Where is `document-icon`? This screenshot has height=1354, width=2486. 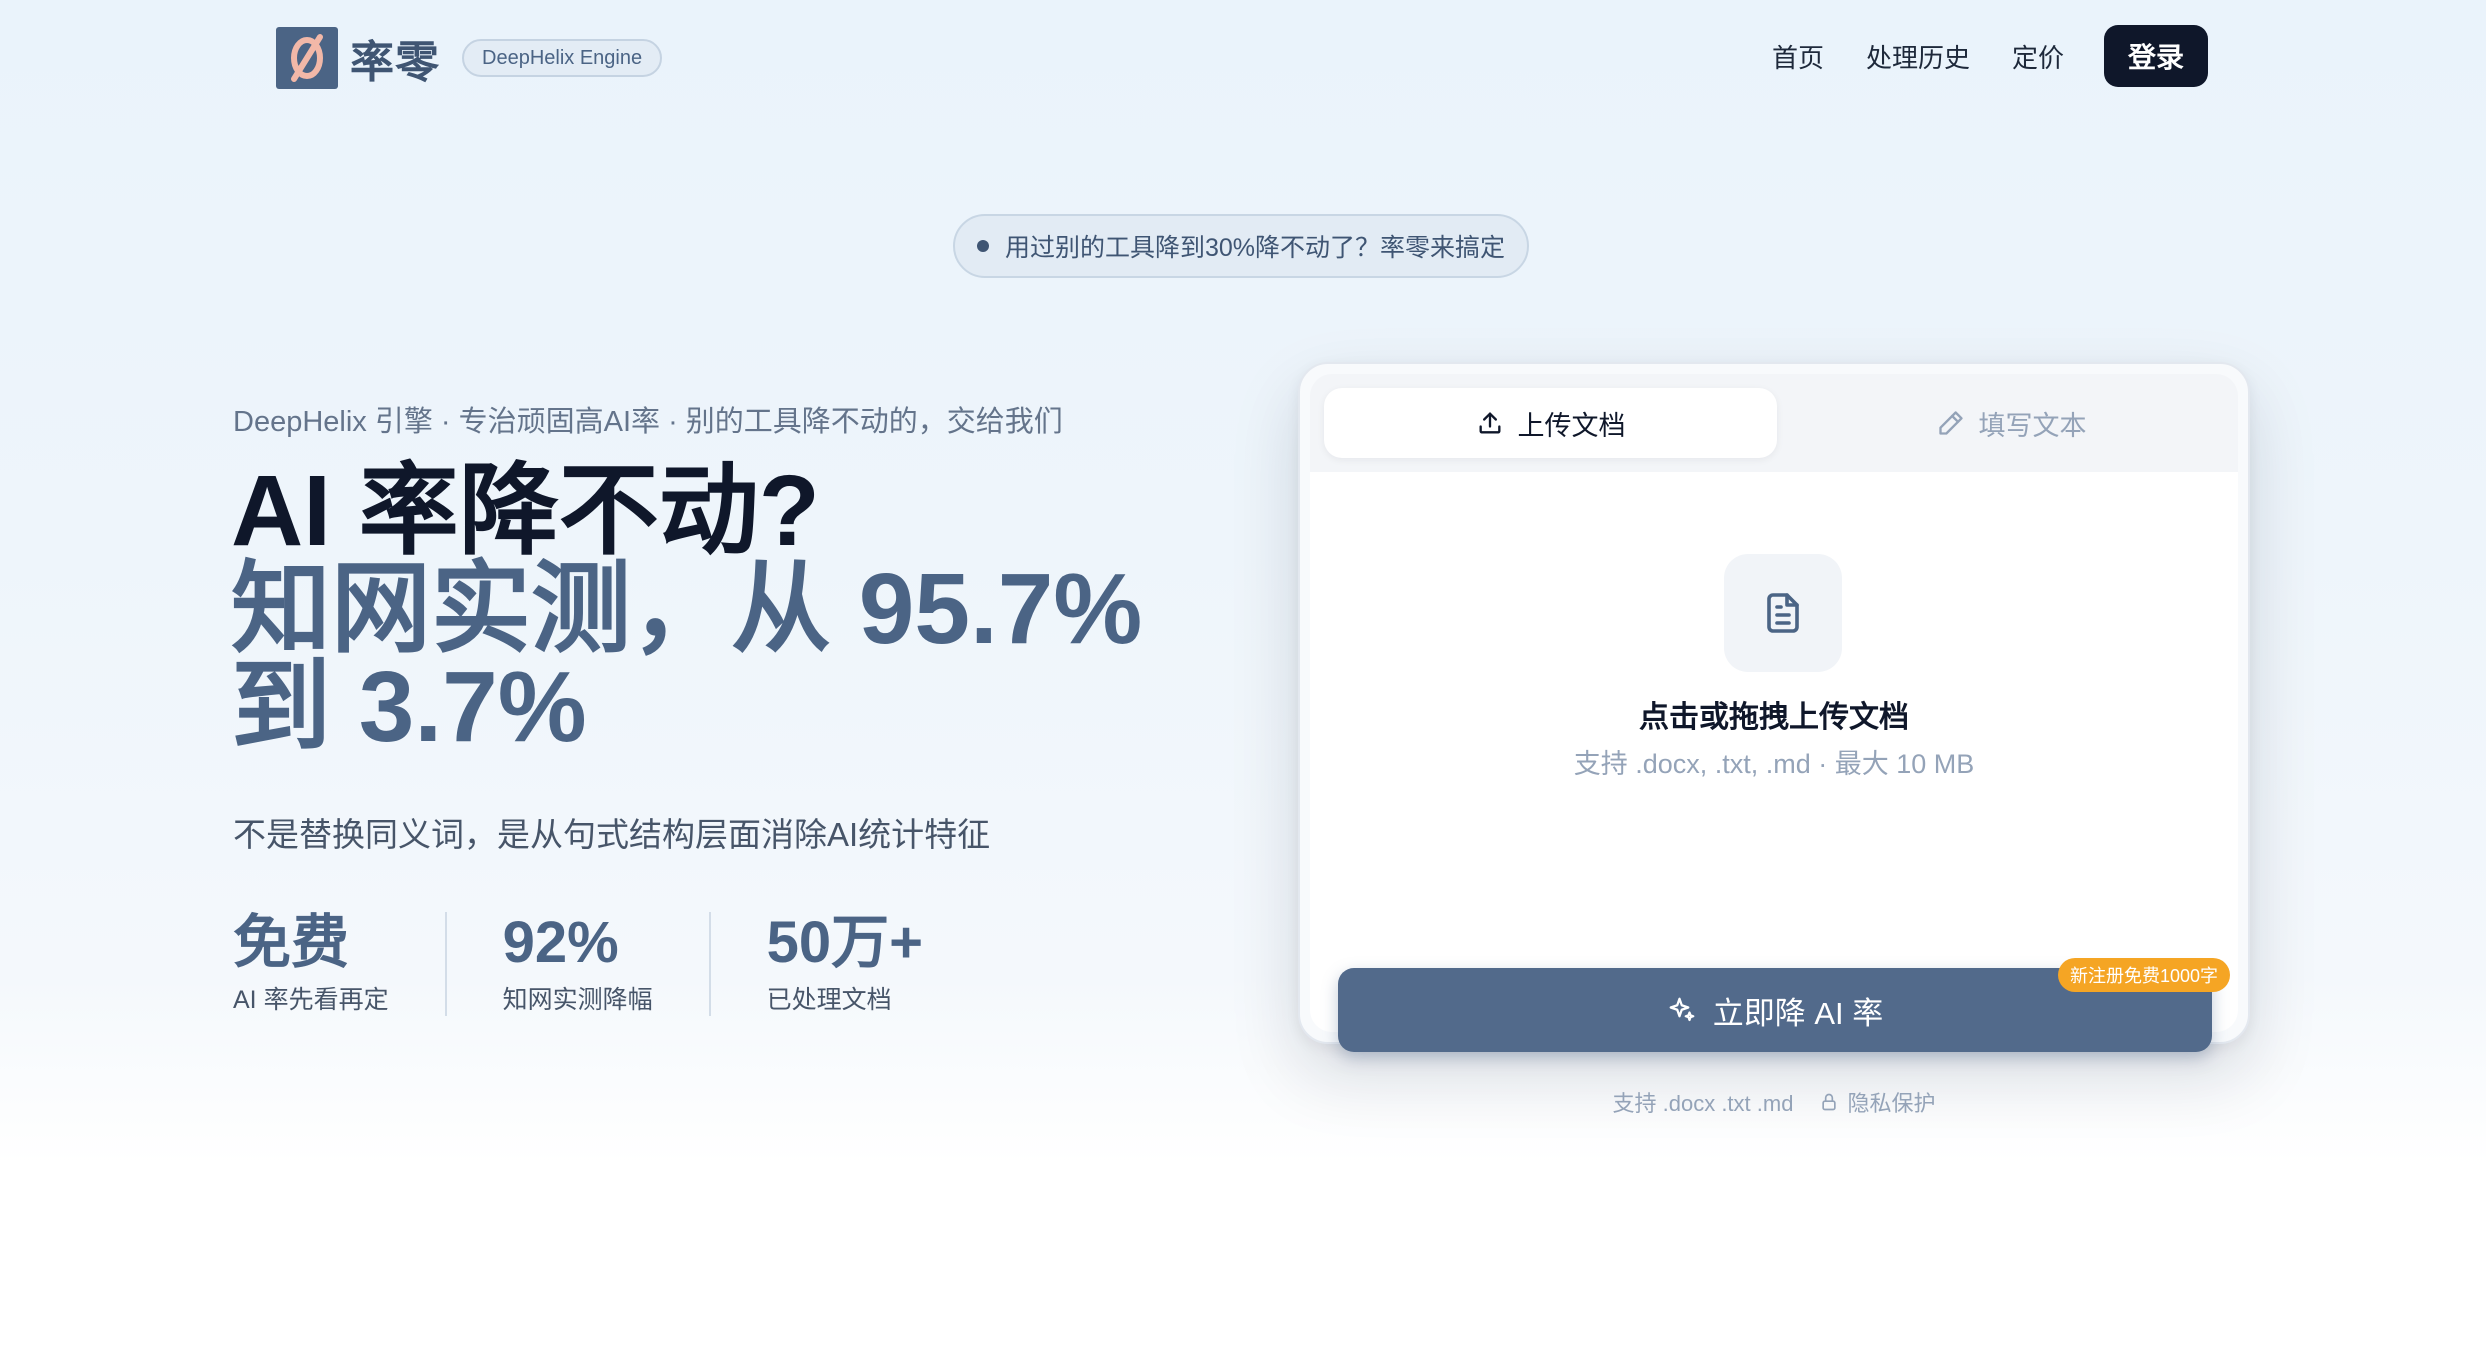 document-icon is located at coordinates (1783, 613).